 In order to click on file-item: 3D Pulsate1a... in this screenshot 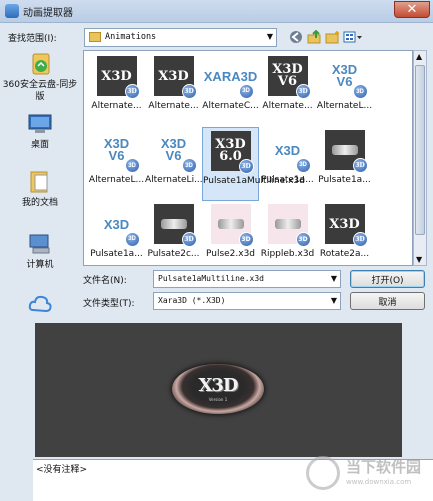, I will do `click(344, 163)`.